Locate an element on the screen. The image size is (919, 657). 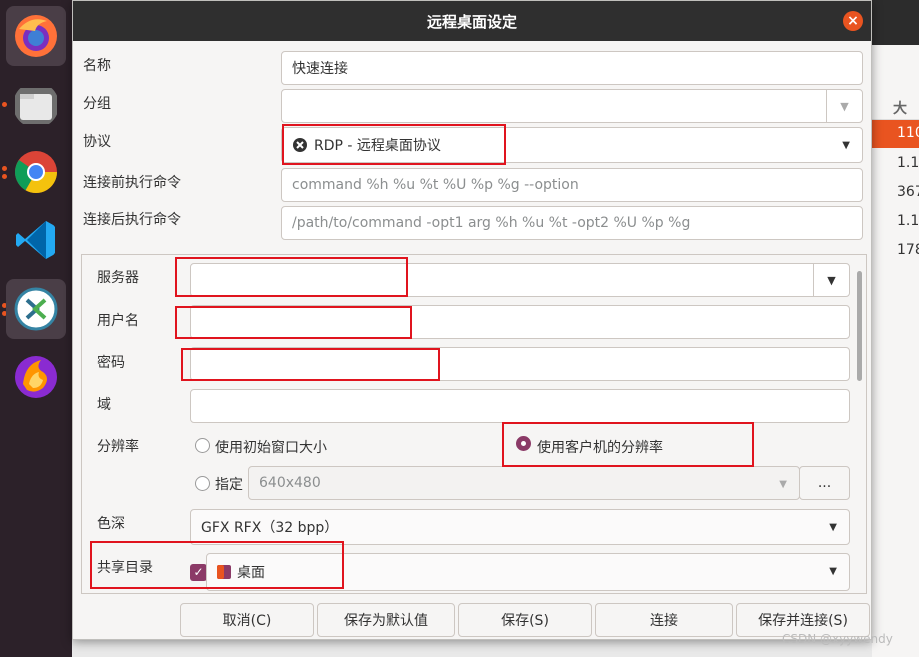
firefox-developer-icon is located at coordinates (36, 377).